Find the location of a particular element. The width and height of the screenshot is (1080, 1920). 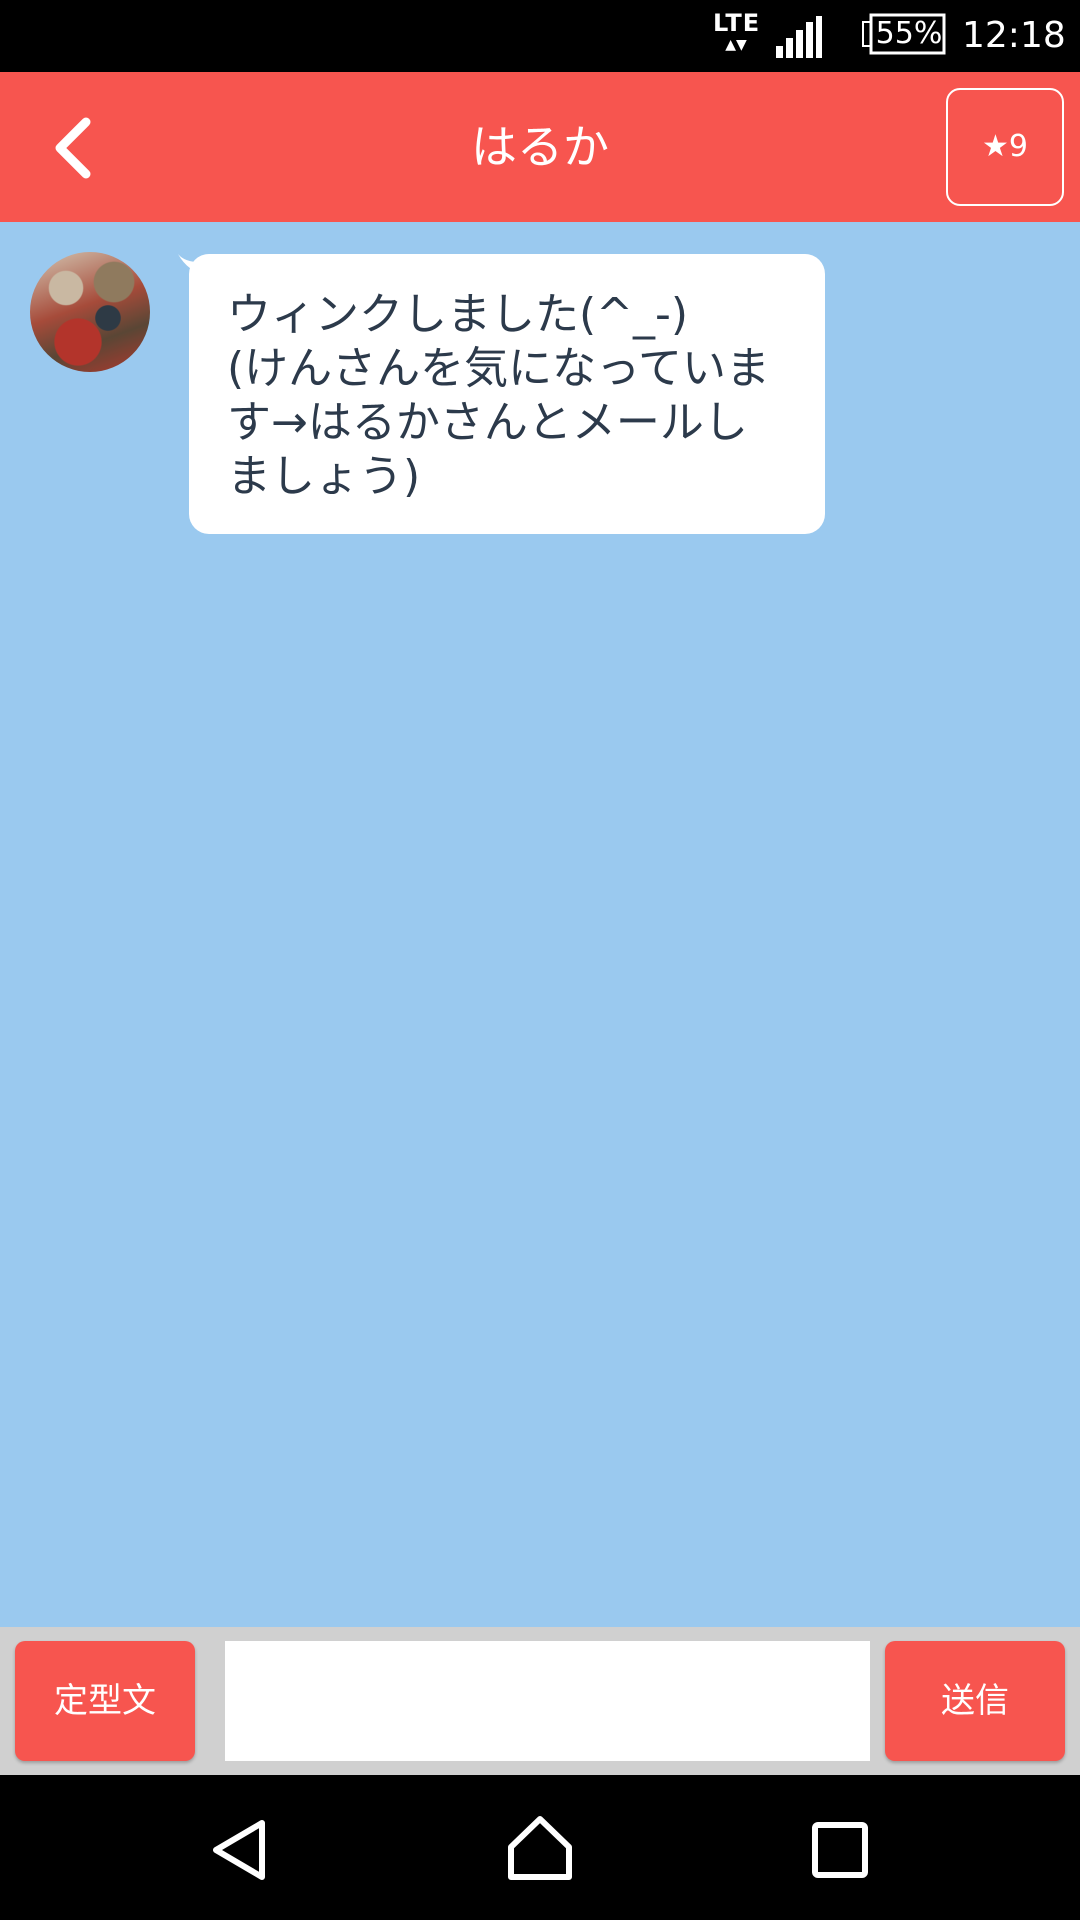

template-button: 定型文 is located at coordinates (105, 1701).